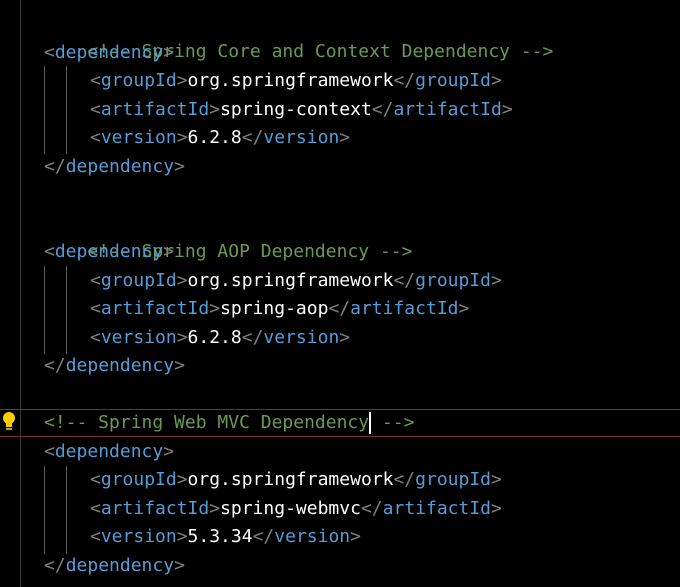 This screenshot has width=680, height=587. What do you see at coordinates (207, 422) in the screenshot?
I see `comment-text: <!-- Spring Web MVC Dependency` at bounding box center [207, 422].